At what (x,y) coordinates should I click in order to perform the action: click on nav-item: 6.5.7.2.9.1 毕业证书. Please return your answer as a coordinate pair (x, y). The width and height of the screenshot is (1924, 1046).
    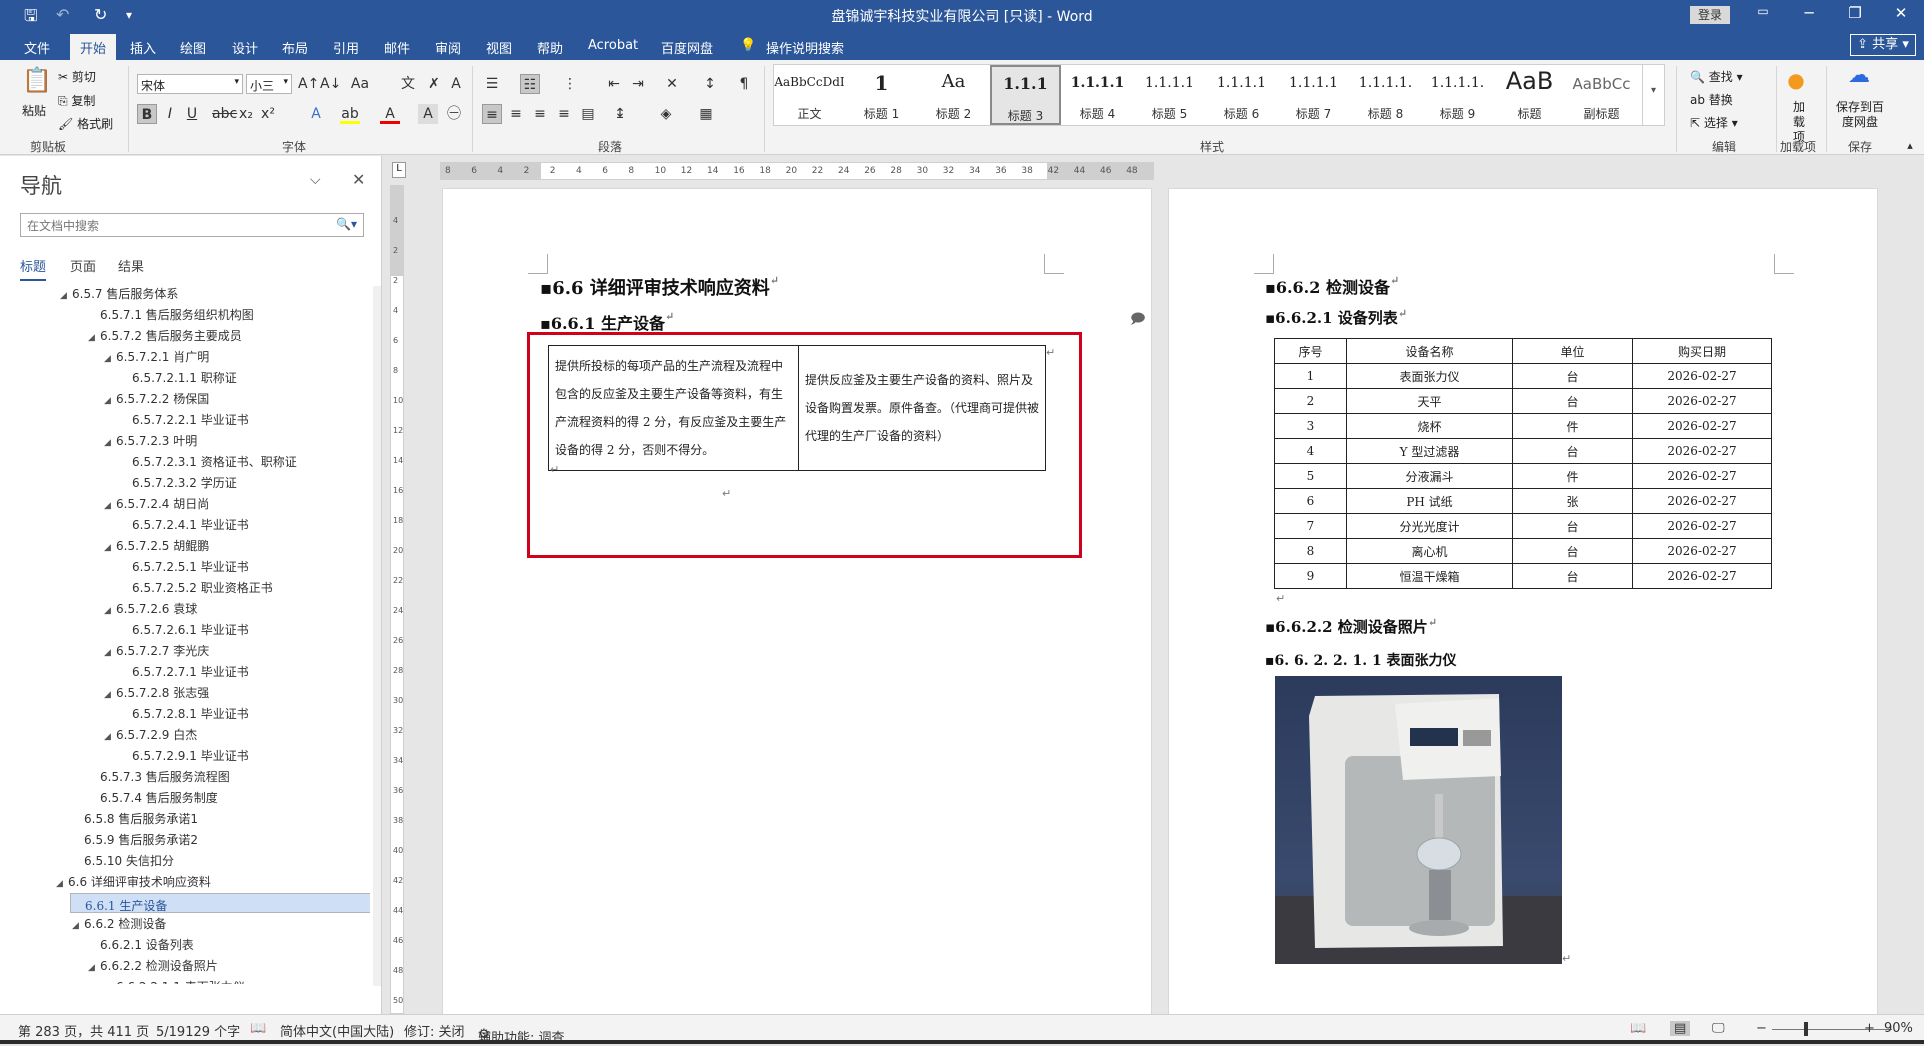
    Looking at the image, I should click on (124, 756).